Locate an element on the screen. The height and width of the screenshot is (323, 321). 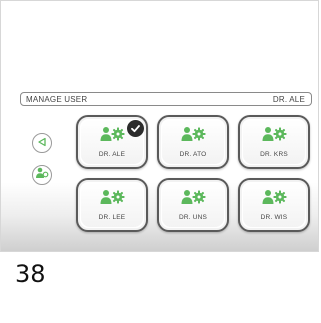
tile-label: DR. KRS is located at coordinates (274, 154).